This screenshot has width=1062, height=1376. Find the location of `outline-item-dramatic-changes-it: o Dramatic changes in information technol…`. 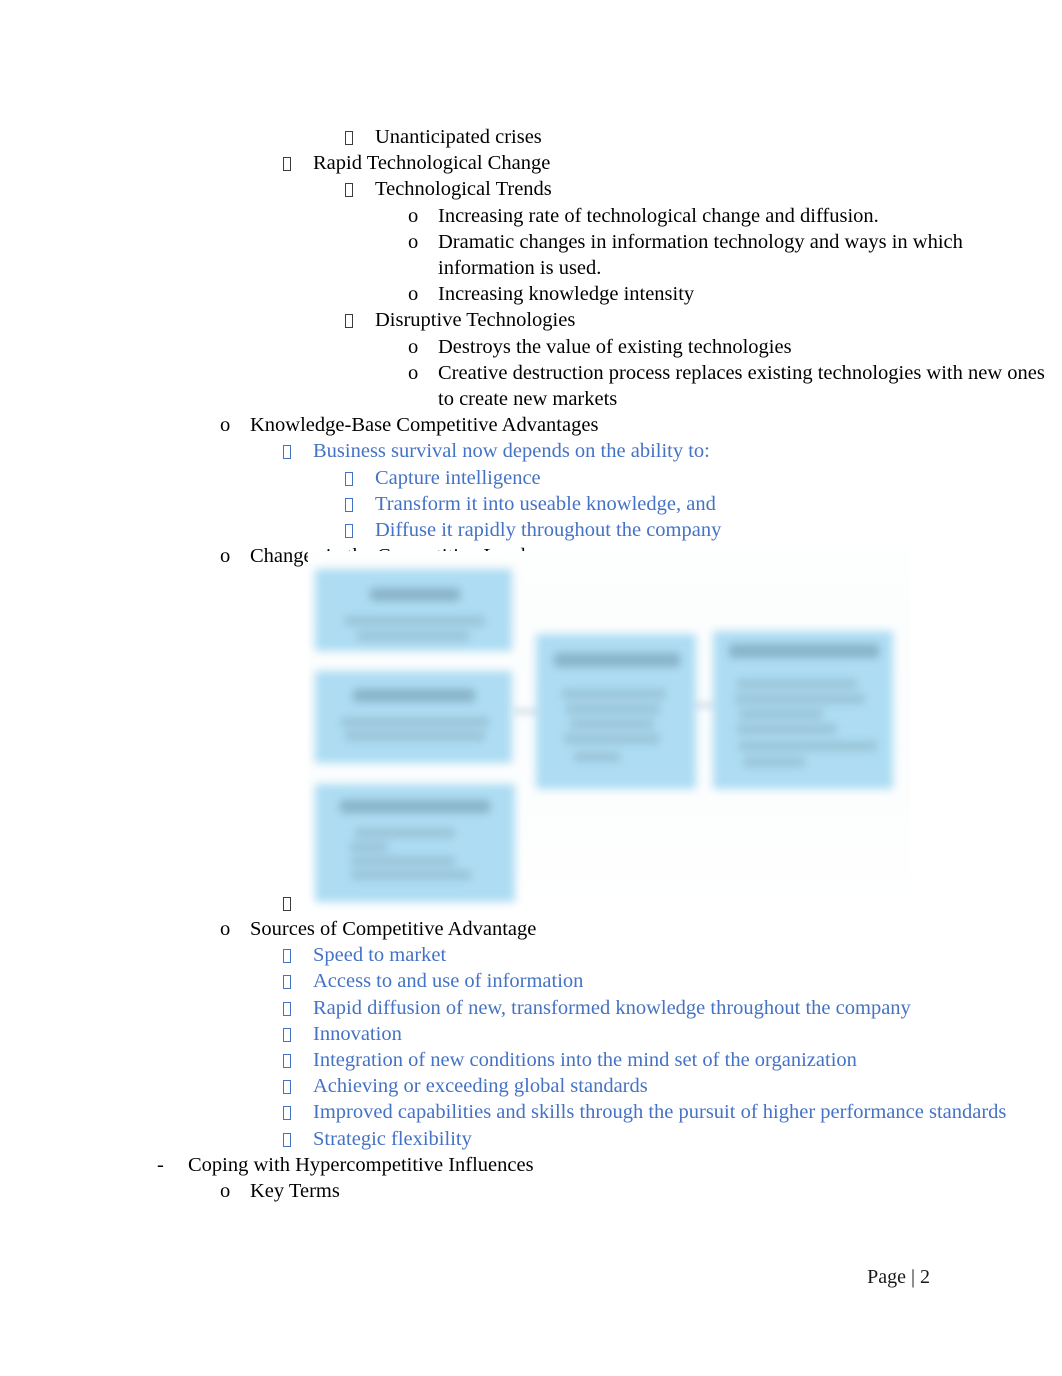

outline-item-dramatic-changes-it: o Dramatic changes in information technol… is located at coordinates (531, 255).